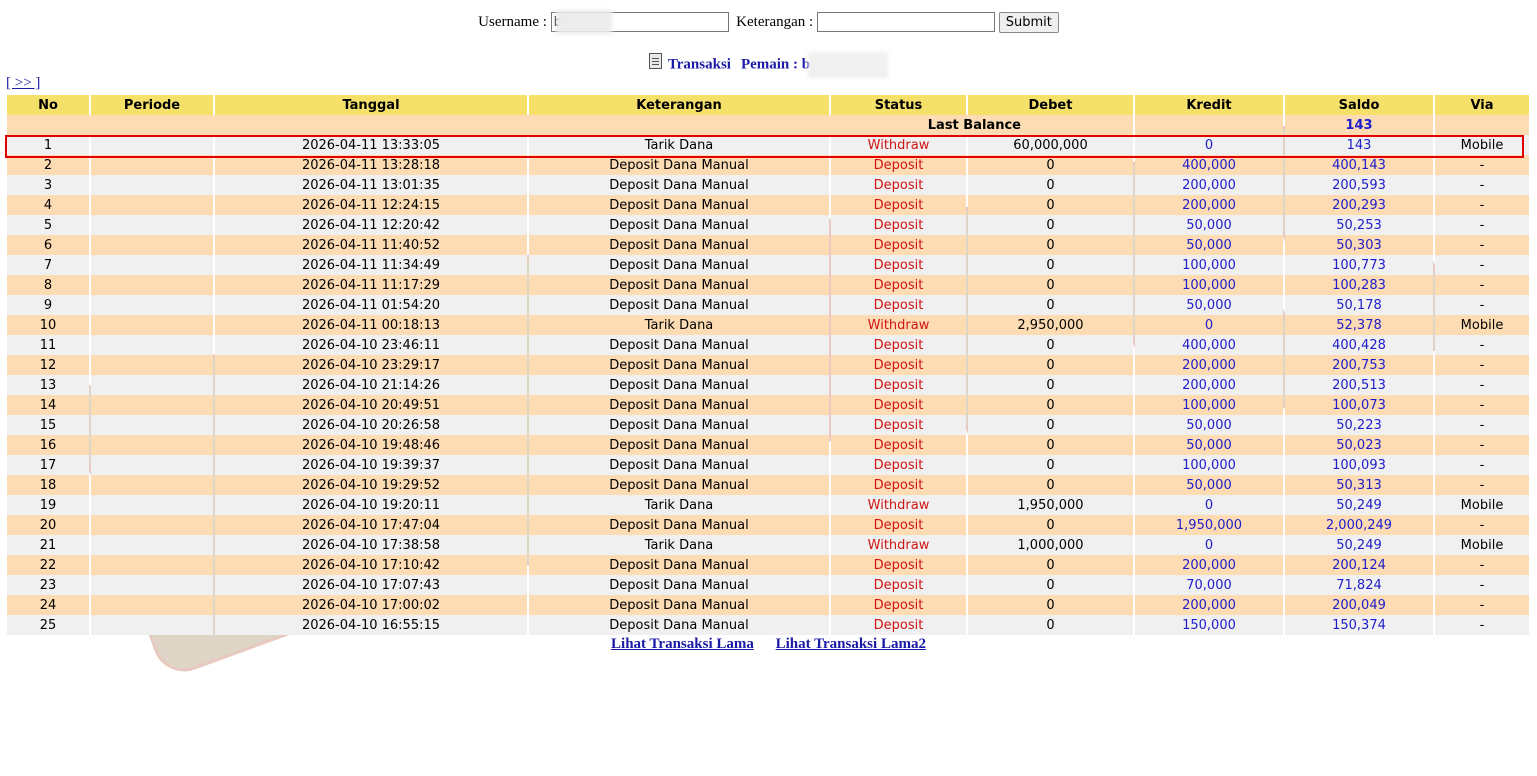  Describe the element at coordinates (1359, 165) in the screenshot. I see `cell-saldo: 400,143` at that location.